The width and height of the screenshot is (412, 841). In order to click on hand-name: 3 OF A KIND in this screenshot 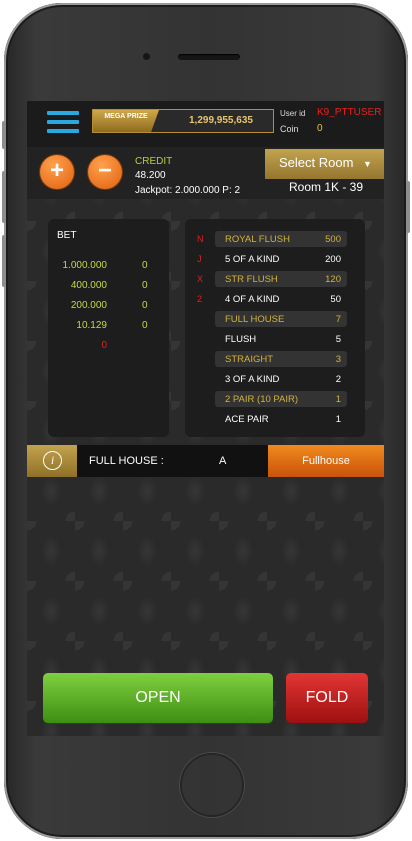, I will do `click(252, 379)`.